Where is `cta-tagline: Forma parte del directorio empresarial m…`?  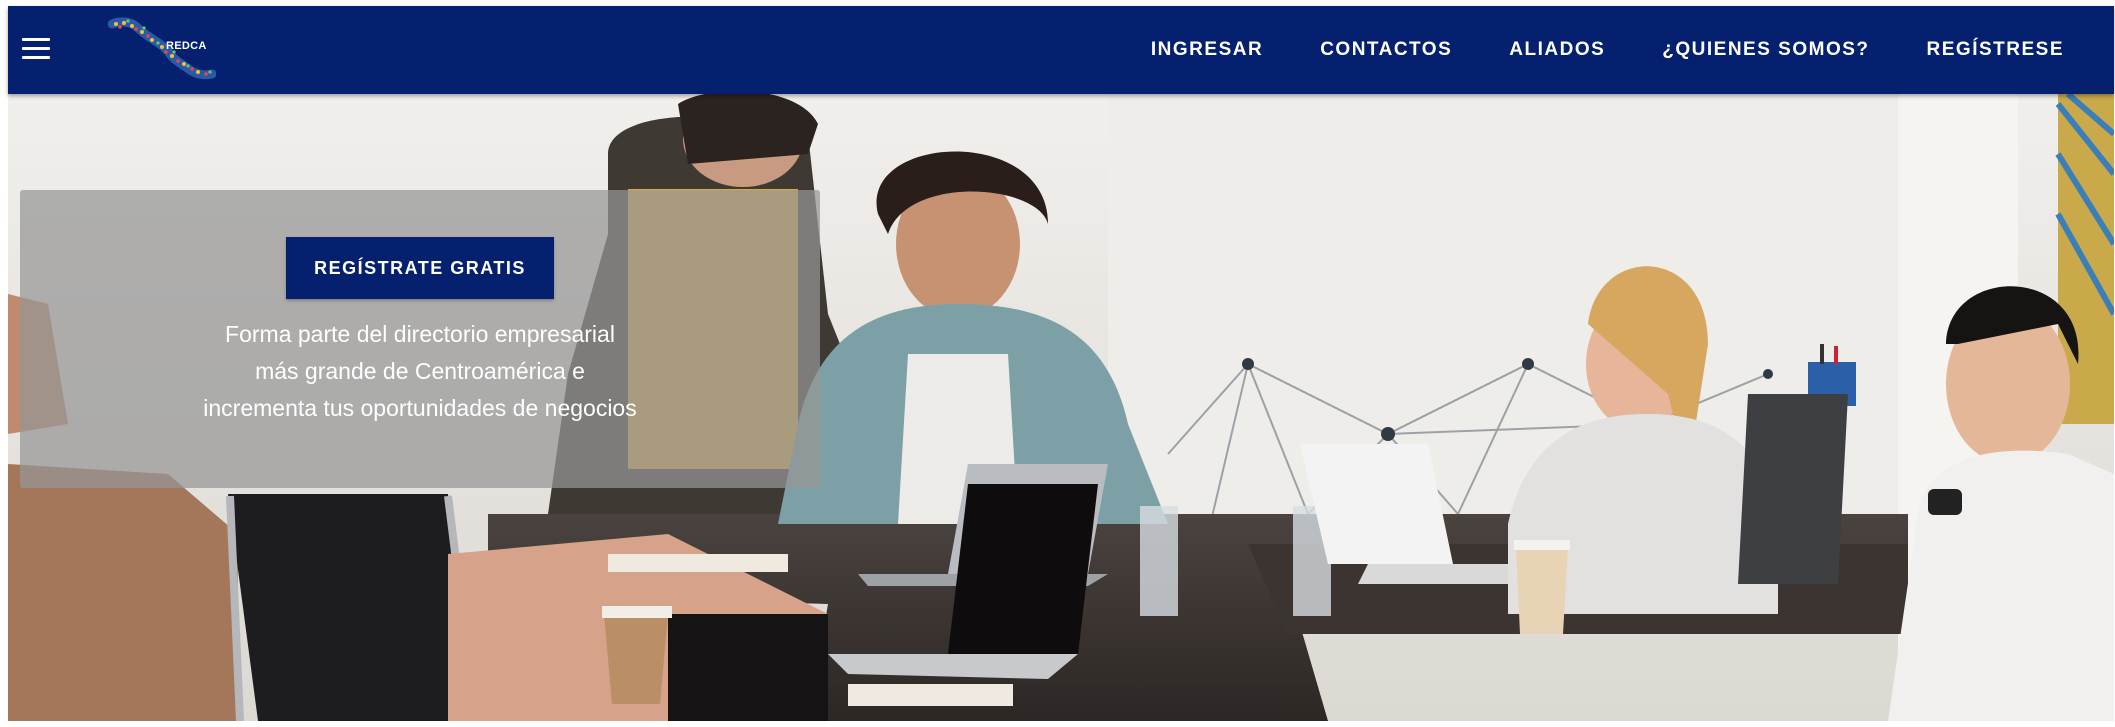 cta-tagline: Forma parte del directorio empresarial m… is located at coordinates (420, 371).